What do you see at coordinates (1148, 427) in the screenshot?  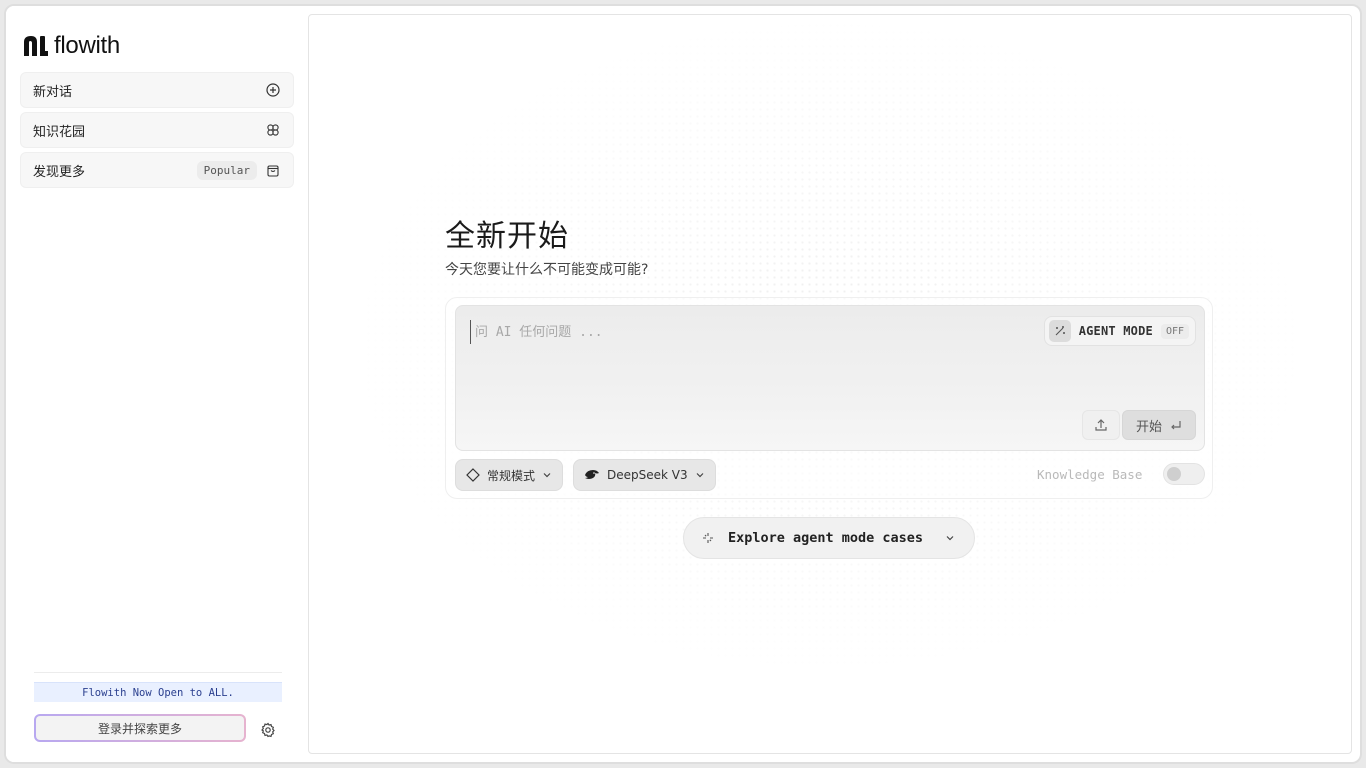 I see `start-label: 开始` at bounding box center [1148, 427].